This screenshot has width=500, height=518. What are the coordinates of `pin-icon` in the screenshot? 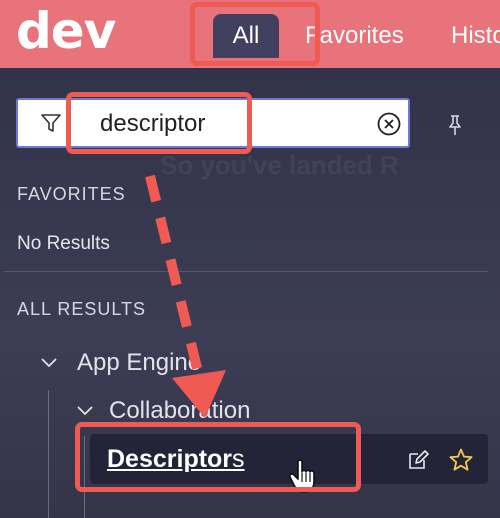 It's located at (455, 125).